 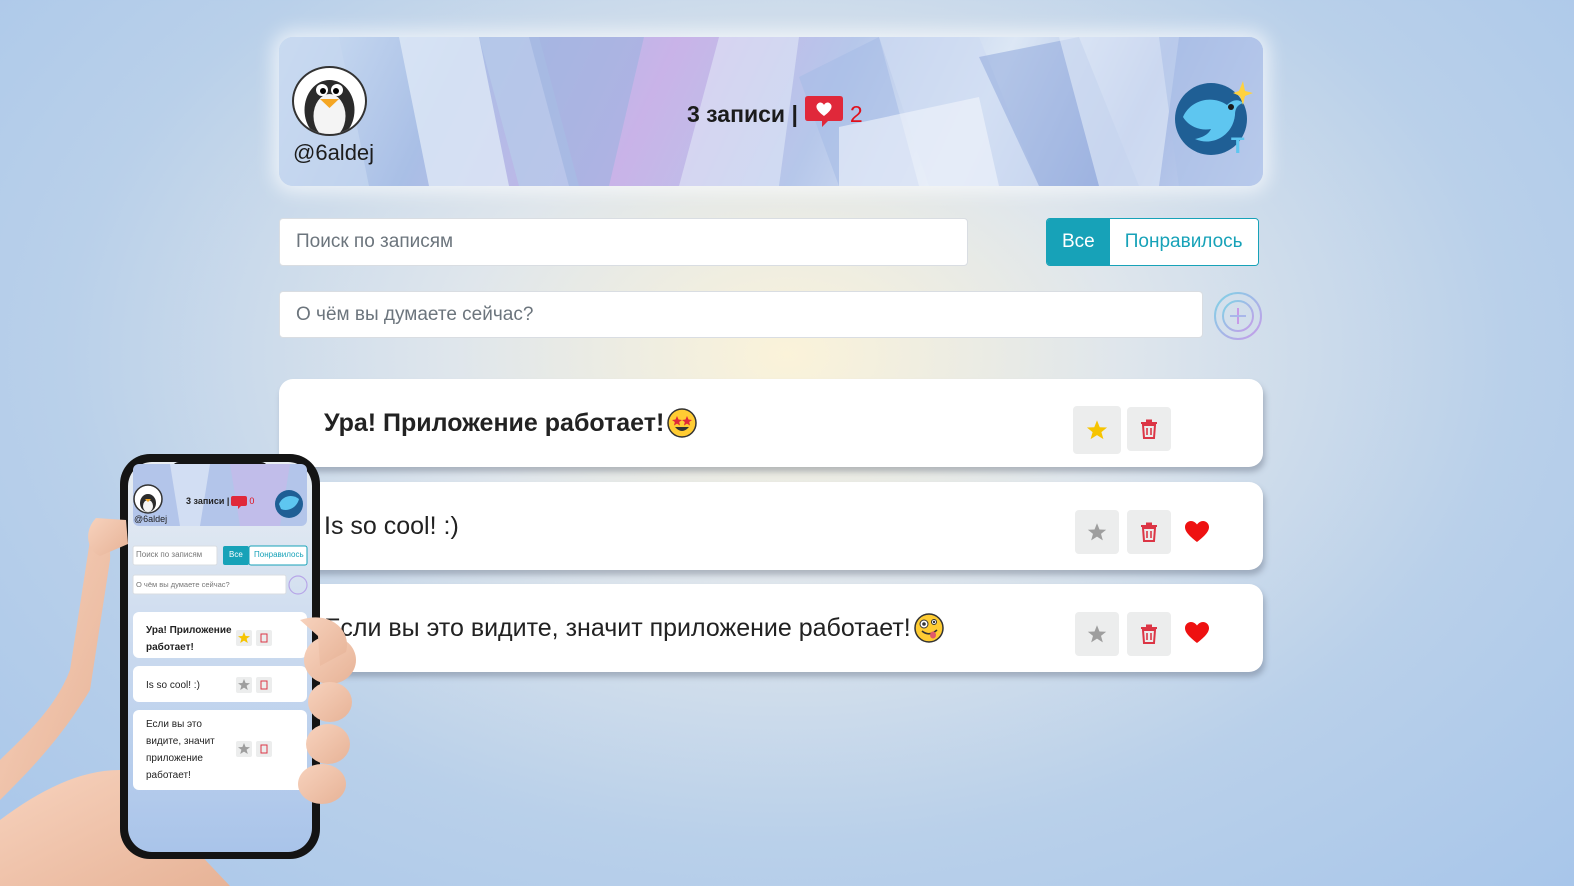 What do you see at coordinates (189, 639) in the screenshot?
I see `phone-post-text: Ура! Приложение работает!` at bounding box center [189, 639].